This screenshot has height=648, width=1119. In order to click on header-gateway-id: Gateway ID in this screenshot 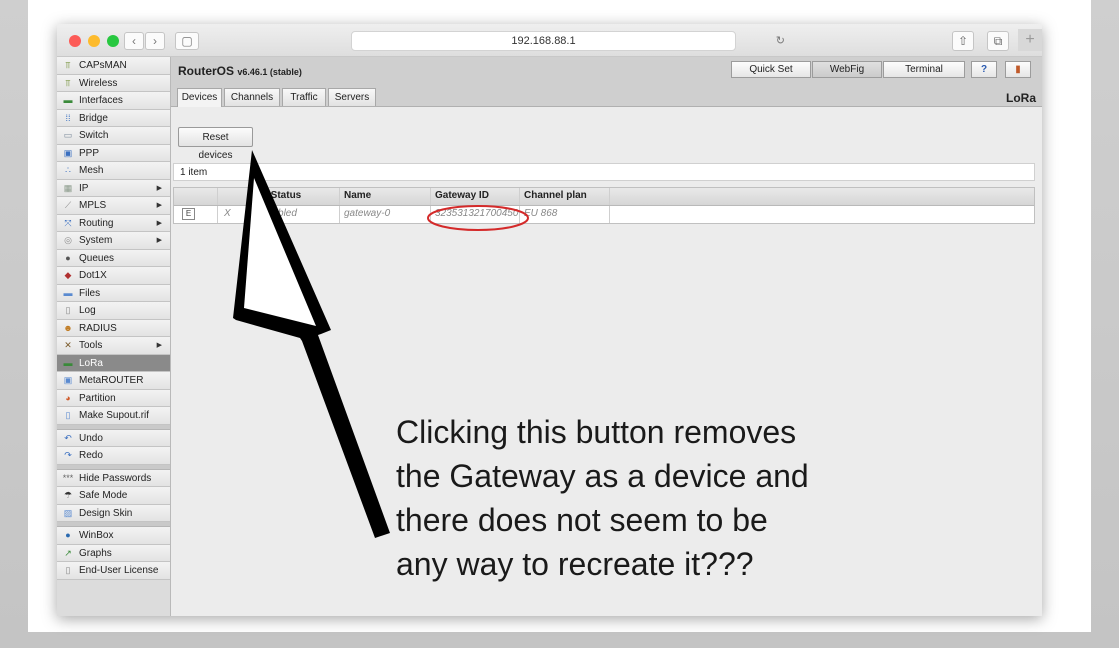, I will do `click(475, 196)`.